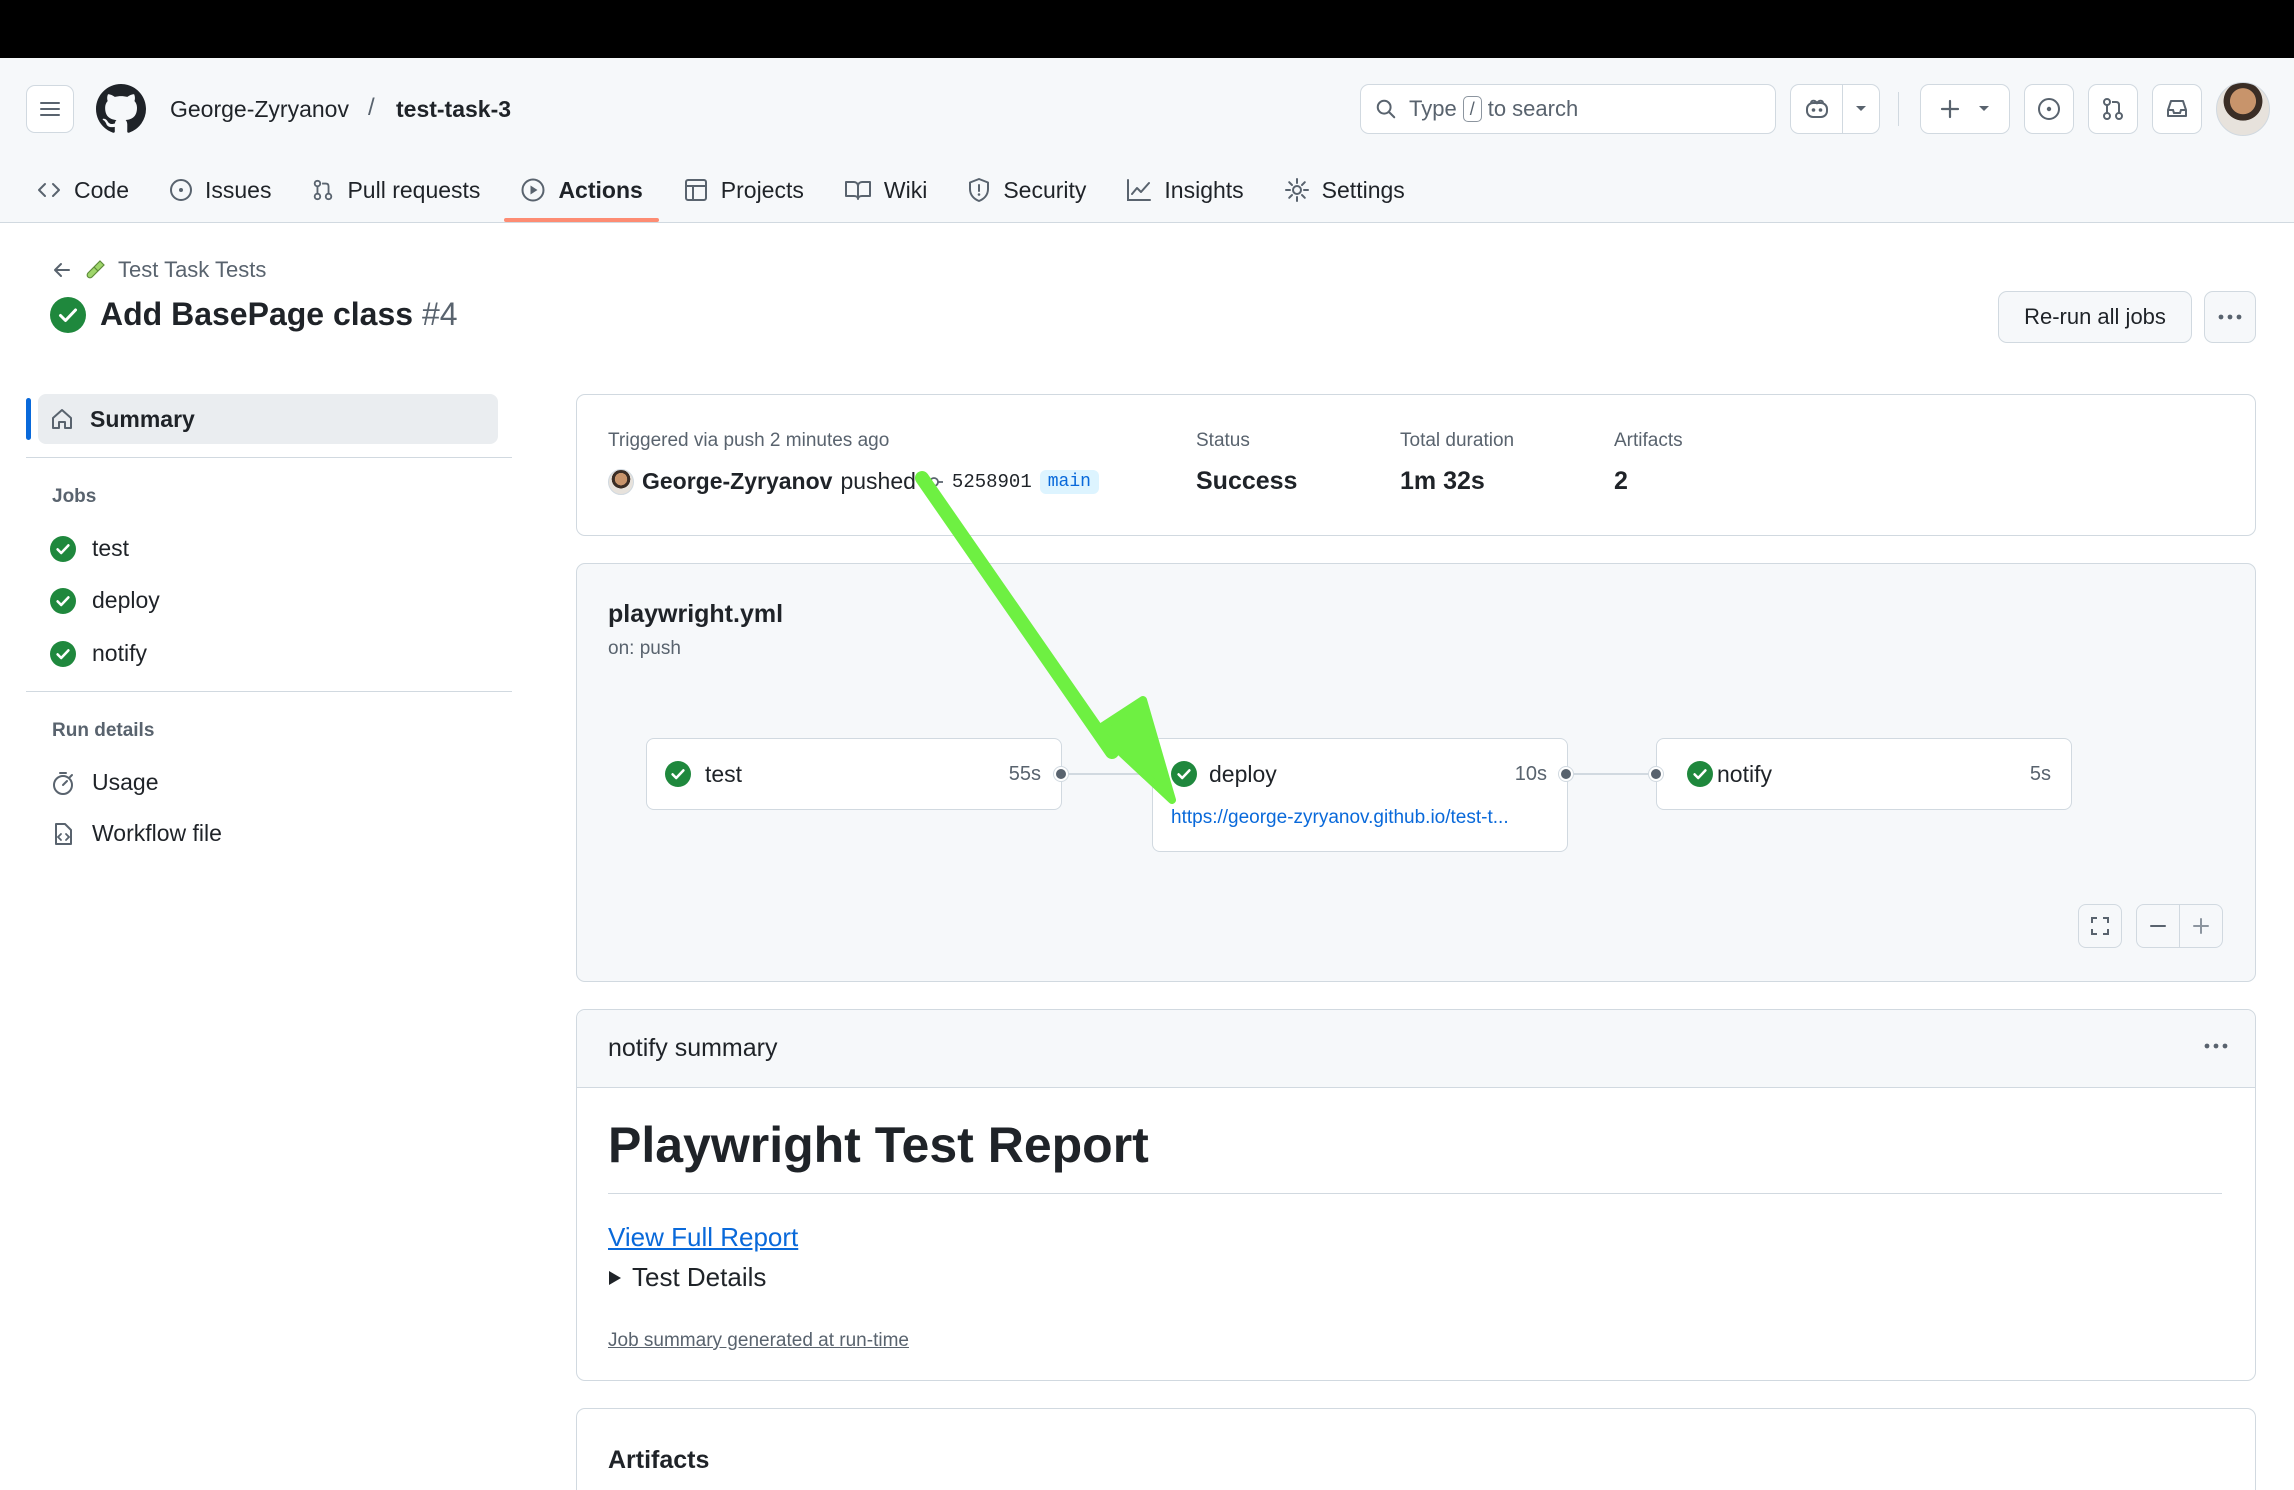 The width and height of the screenshot is (2294, 1490). What do you see at coordinates (1416, 1449) in the screenshot?
I see `artifacts-card` at bounding box center [1416, 1449].